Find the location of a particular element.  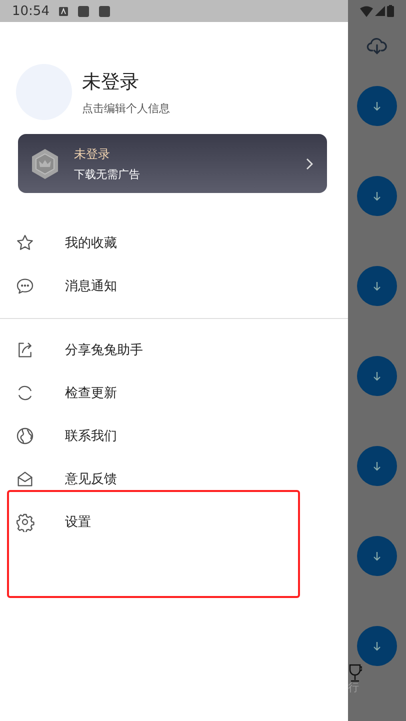

cloud-download-icon is located at coordinates (377, 46).